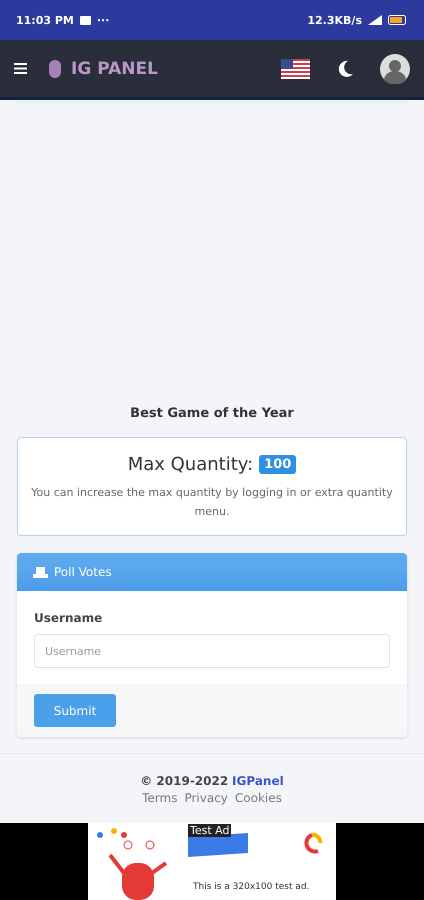 The height and width of the screenshot is (900, 424). What do you see at coordinates (212, 651) in the screenshot?
I see `username-field: Username` at bounding box center [212, 651].